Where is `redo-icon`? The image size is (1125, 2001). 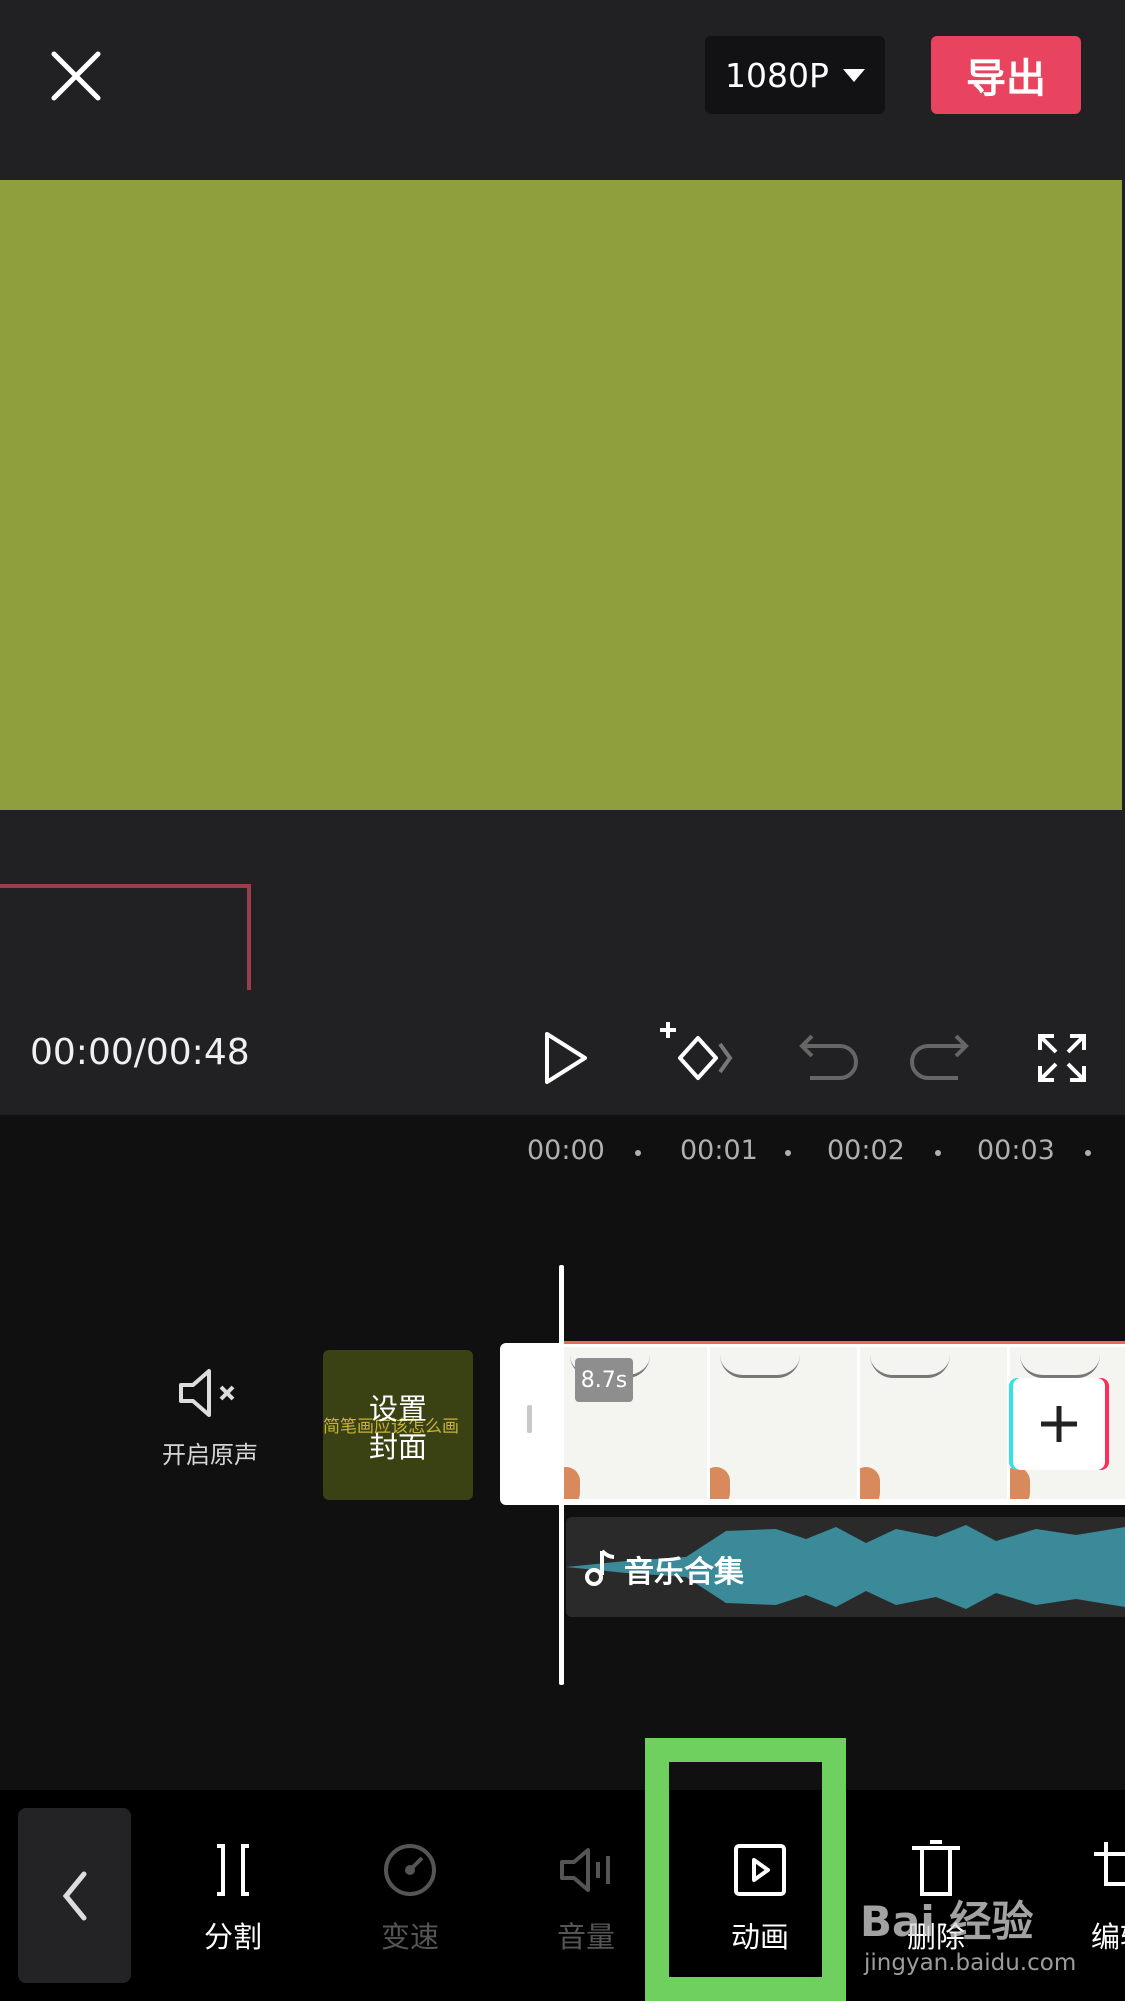 redo-icon is located at coordinates (939, 1057).